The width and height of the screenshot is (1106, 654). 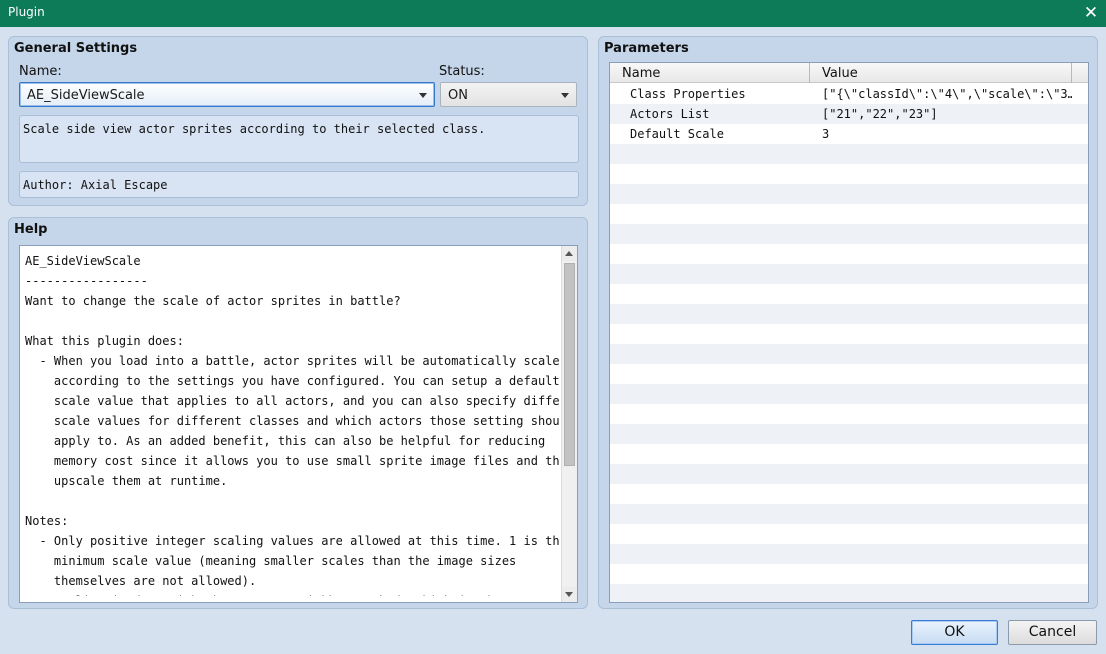 What do you see at coordinates (462, 71) in the screenshot?
I see `status-label: Status:` at bounding box center [462, 71].